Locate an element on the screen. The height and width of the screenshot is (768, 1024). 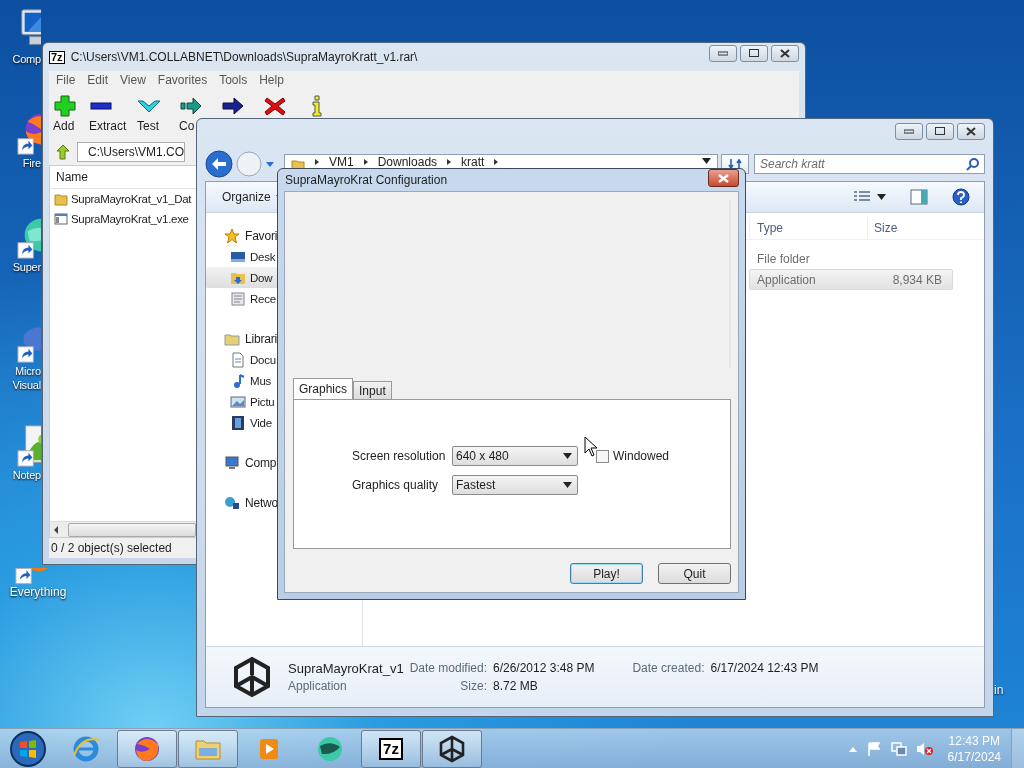
desktop-icon-label: Fire is located at coordinates (31, 163).